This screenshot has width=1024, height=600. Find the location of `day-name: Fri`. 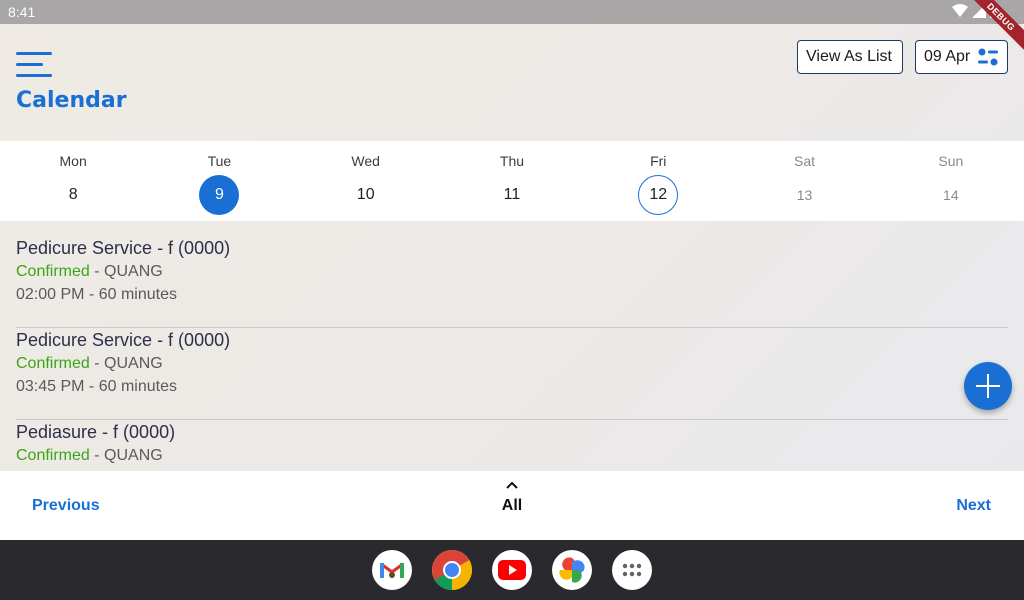

day-name: Fri is located at coordinates (658, 161).